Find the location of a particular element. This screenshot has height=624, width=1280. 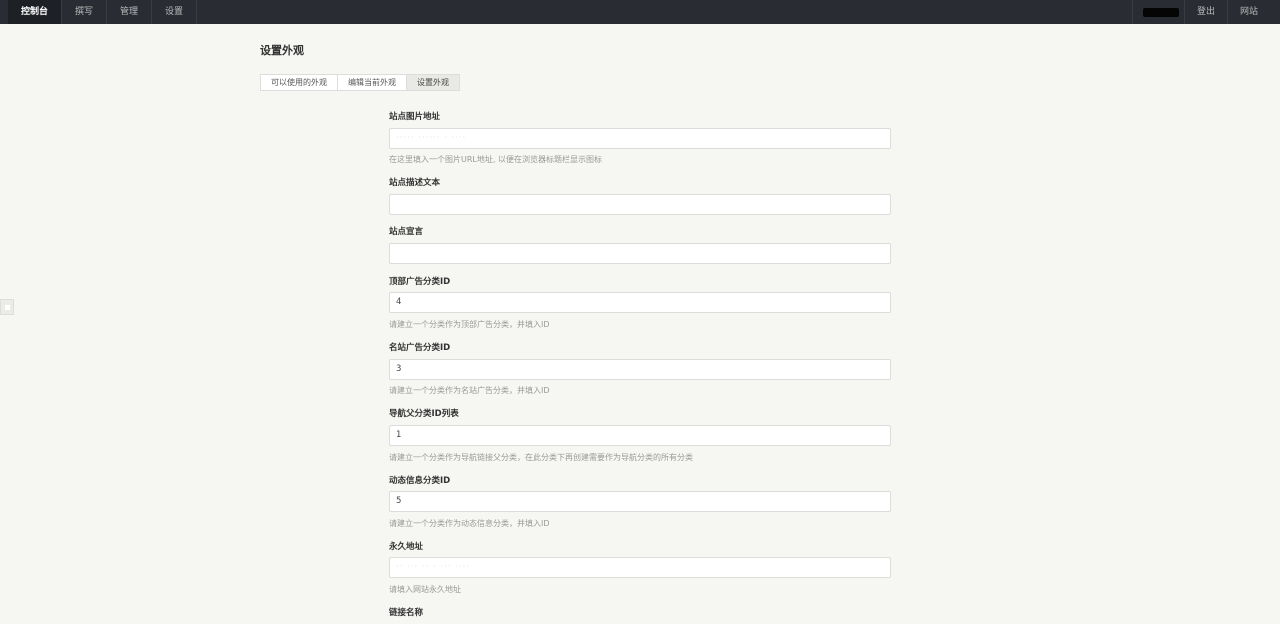

field-help-nav-parent-category: 请建立一个分类作为导航链接父分类，在此分类下再创建需要作为导航分类的所有分类 is located at coordinates (541, 457).